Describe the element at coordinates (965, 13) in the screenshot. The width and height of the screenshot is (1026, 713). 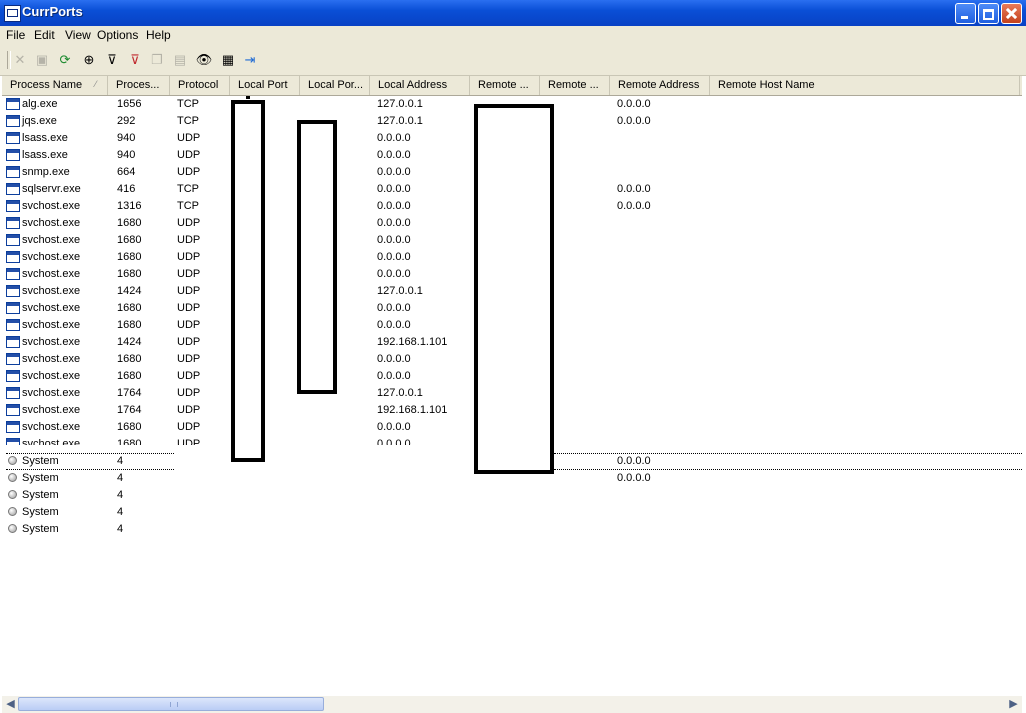
I see `minimize-button` at that location.